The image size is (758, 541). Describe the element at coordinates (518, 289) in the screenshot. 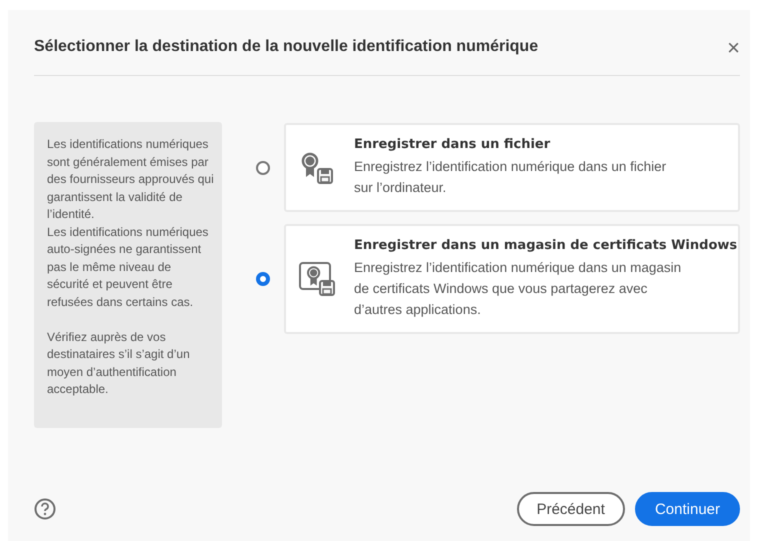

I see `option-description: Enregistrez l’identification numérique dans un magasin de certificats Windows que vous partagerez avec d’autres applications.` at that location.